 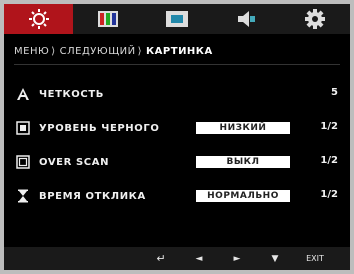 What do you see at coordinates (98, 51) in the screenshot?
I see `breadcrumb-next: СЛЕДУЮЩИЙ` at bounding box center [98, 51].